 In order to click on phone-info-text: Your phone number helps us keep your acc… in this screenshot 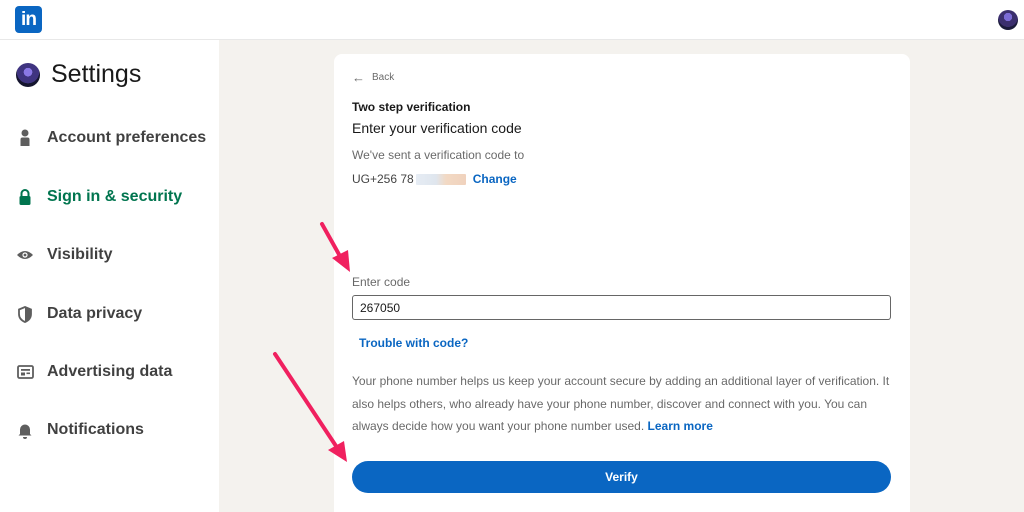, I will do `click(622, 404)`.